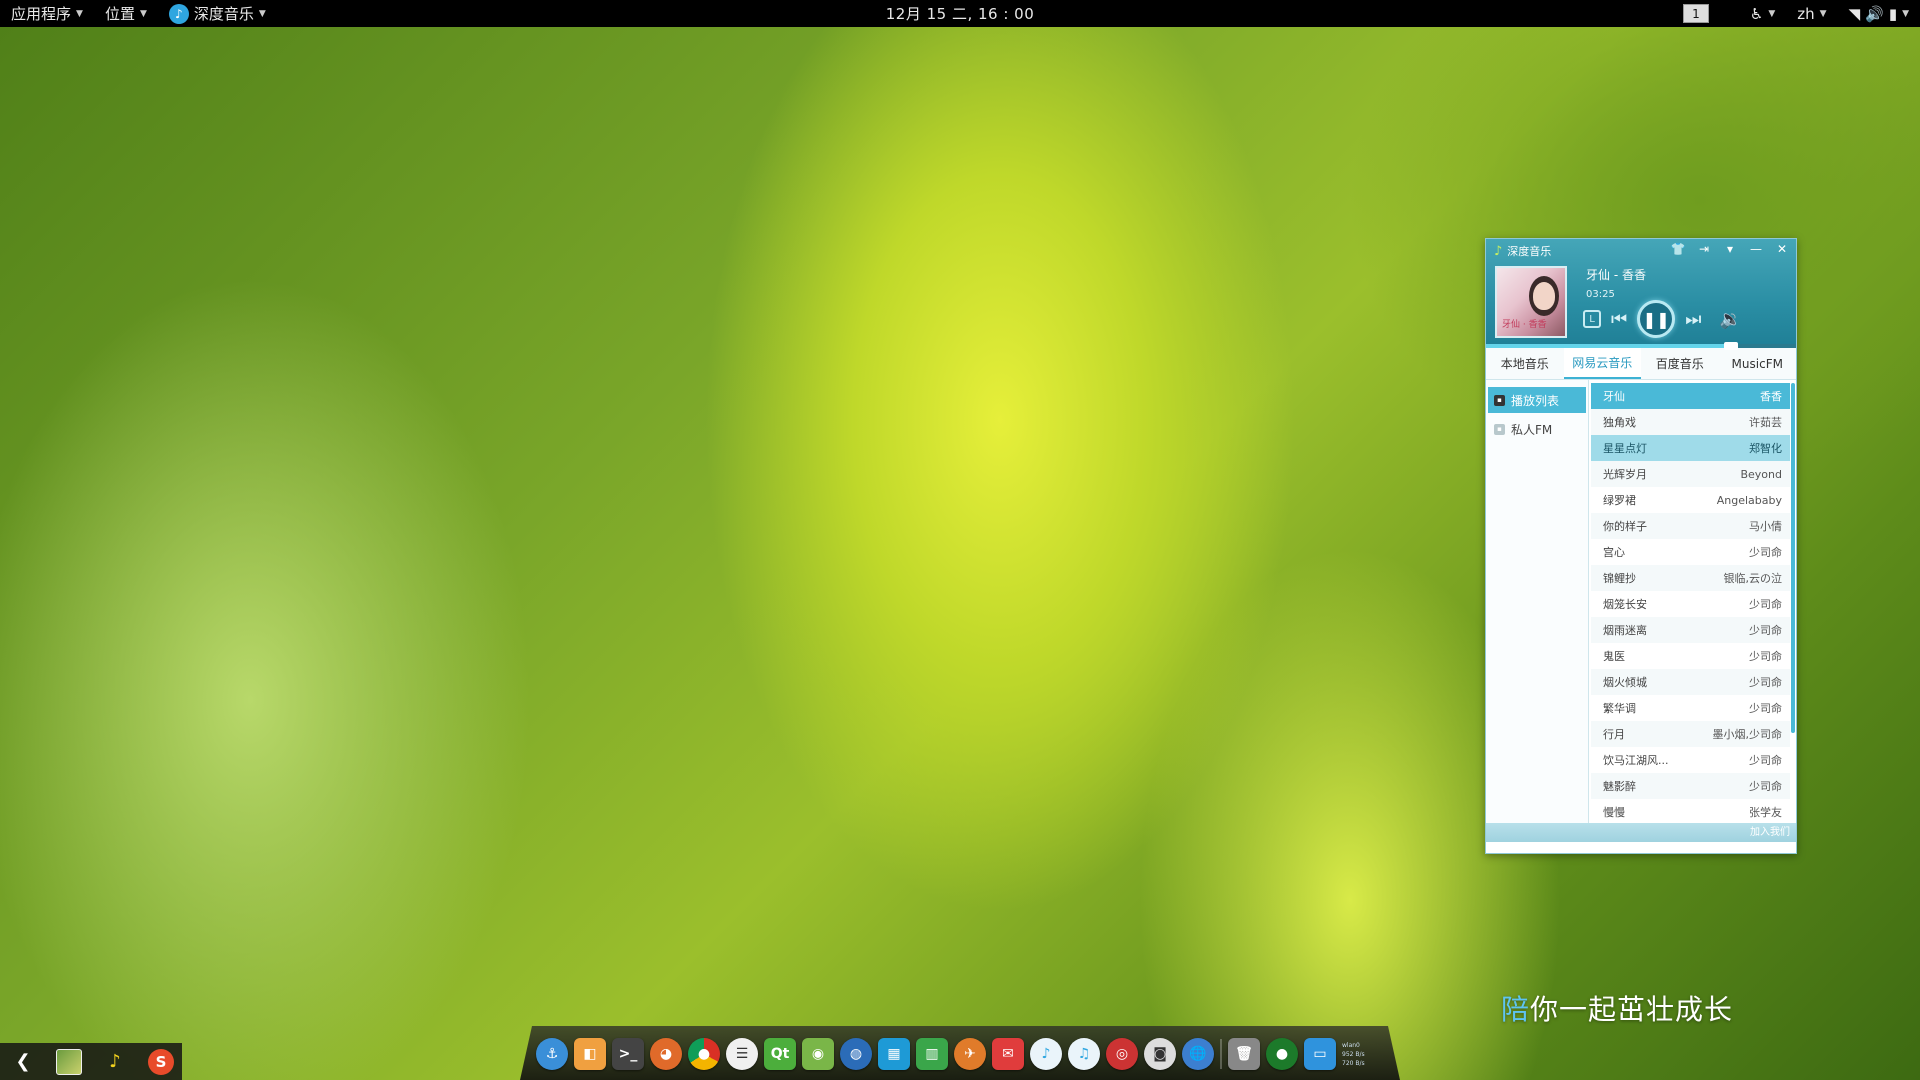  I want to click on track-row: 绿罗裙 Angelababy, so click(1690, 500).